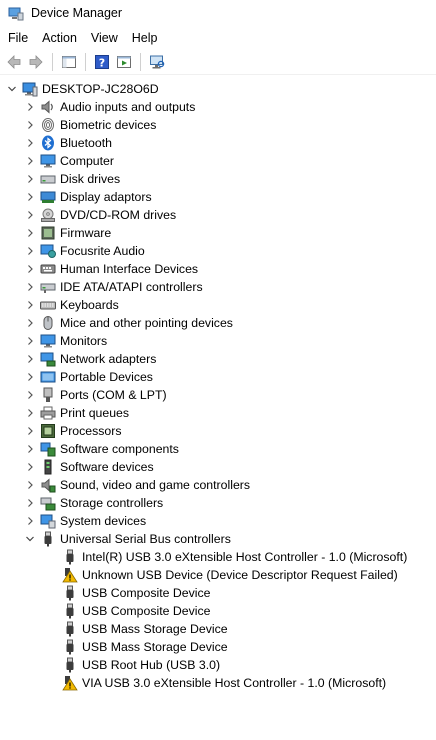 The width and height of the screenshot is (436, 740). What do you see at coordinates (218, 377) in the screenshot?
I see `category-portable-devices: Portable Devices` at bounding box center [218, 377].